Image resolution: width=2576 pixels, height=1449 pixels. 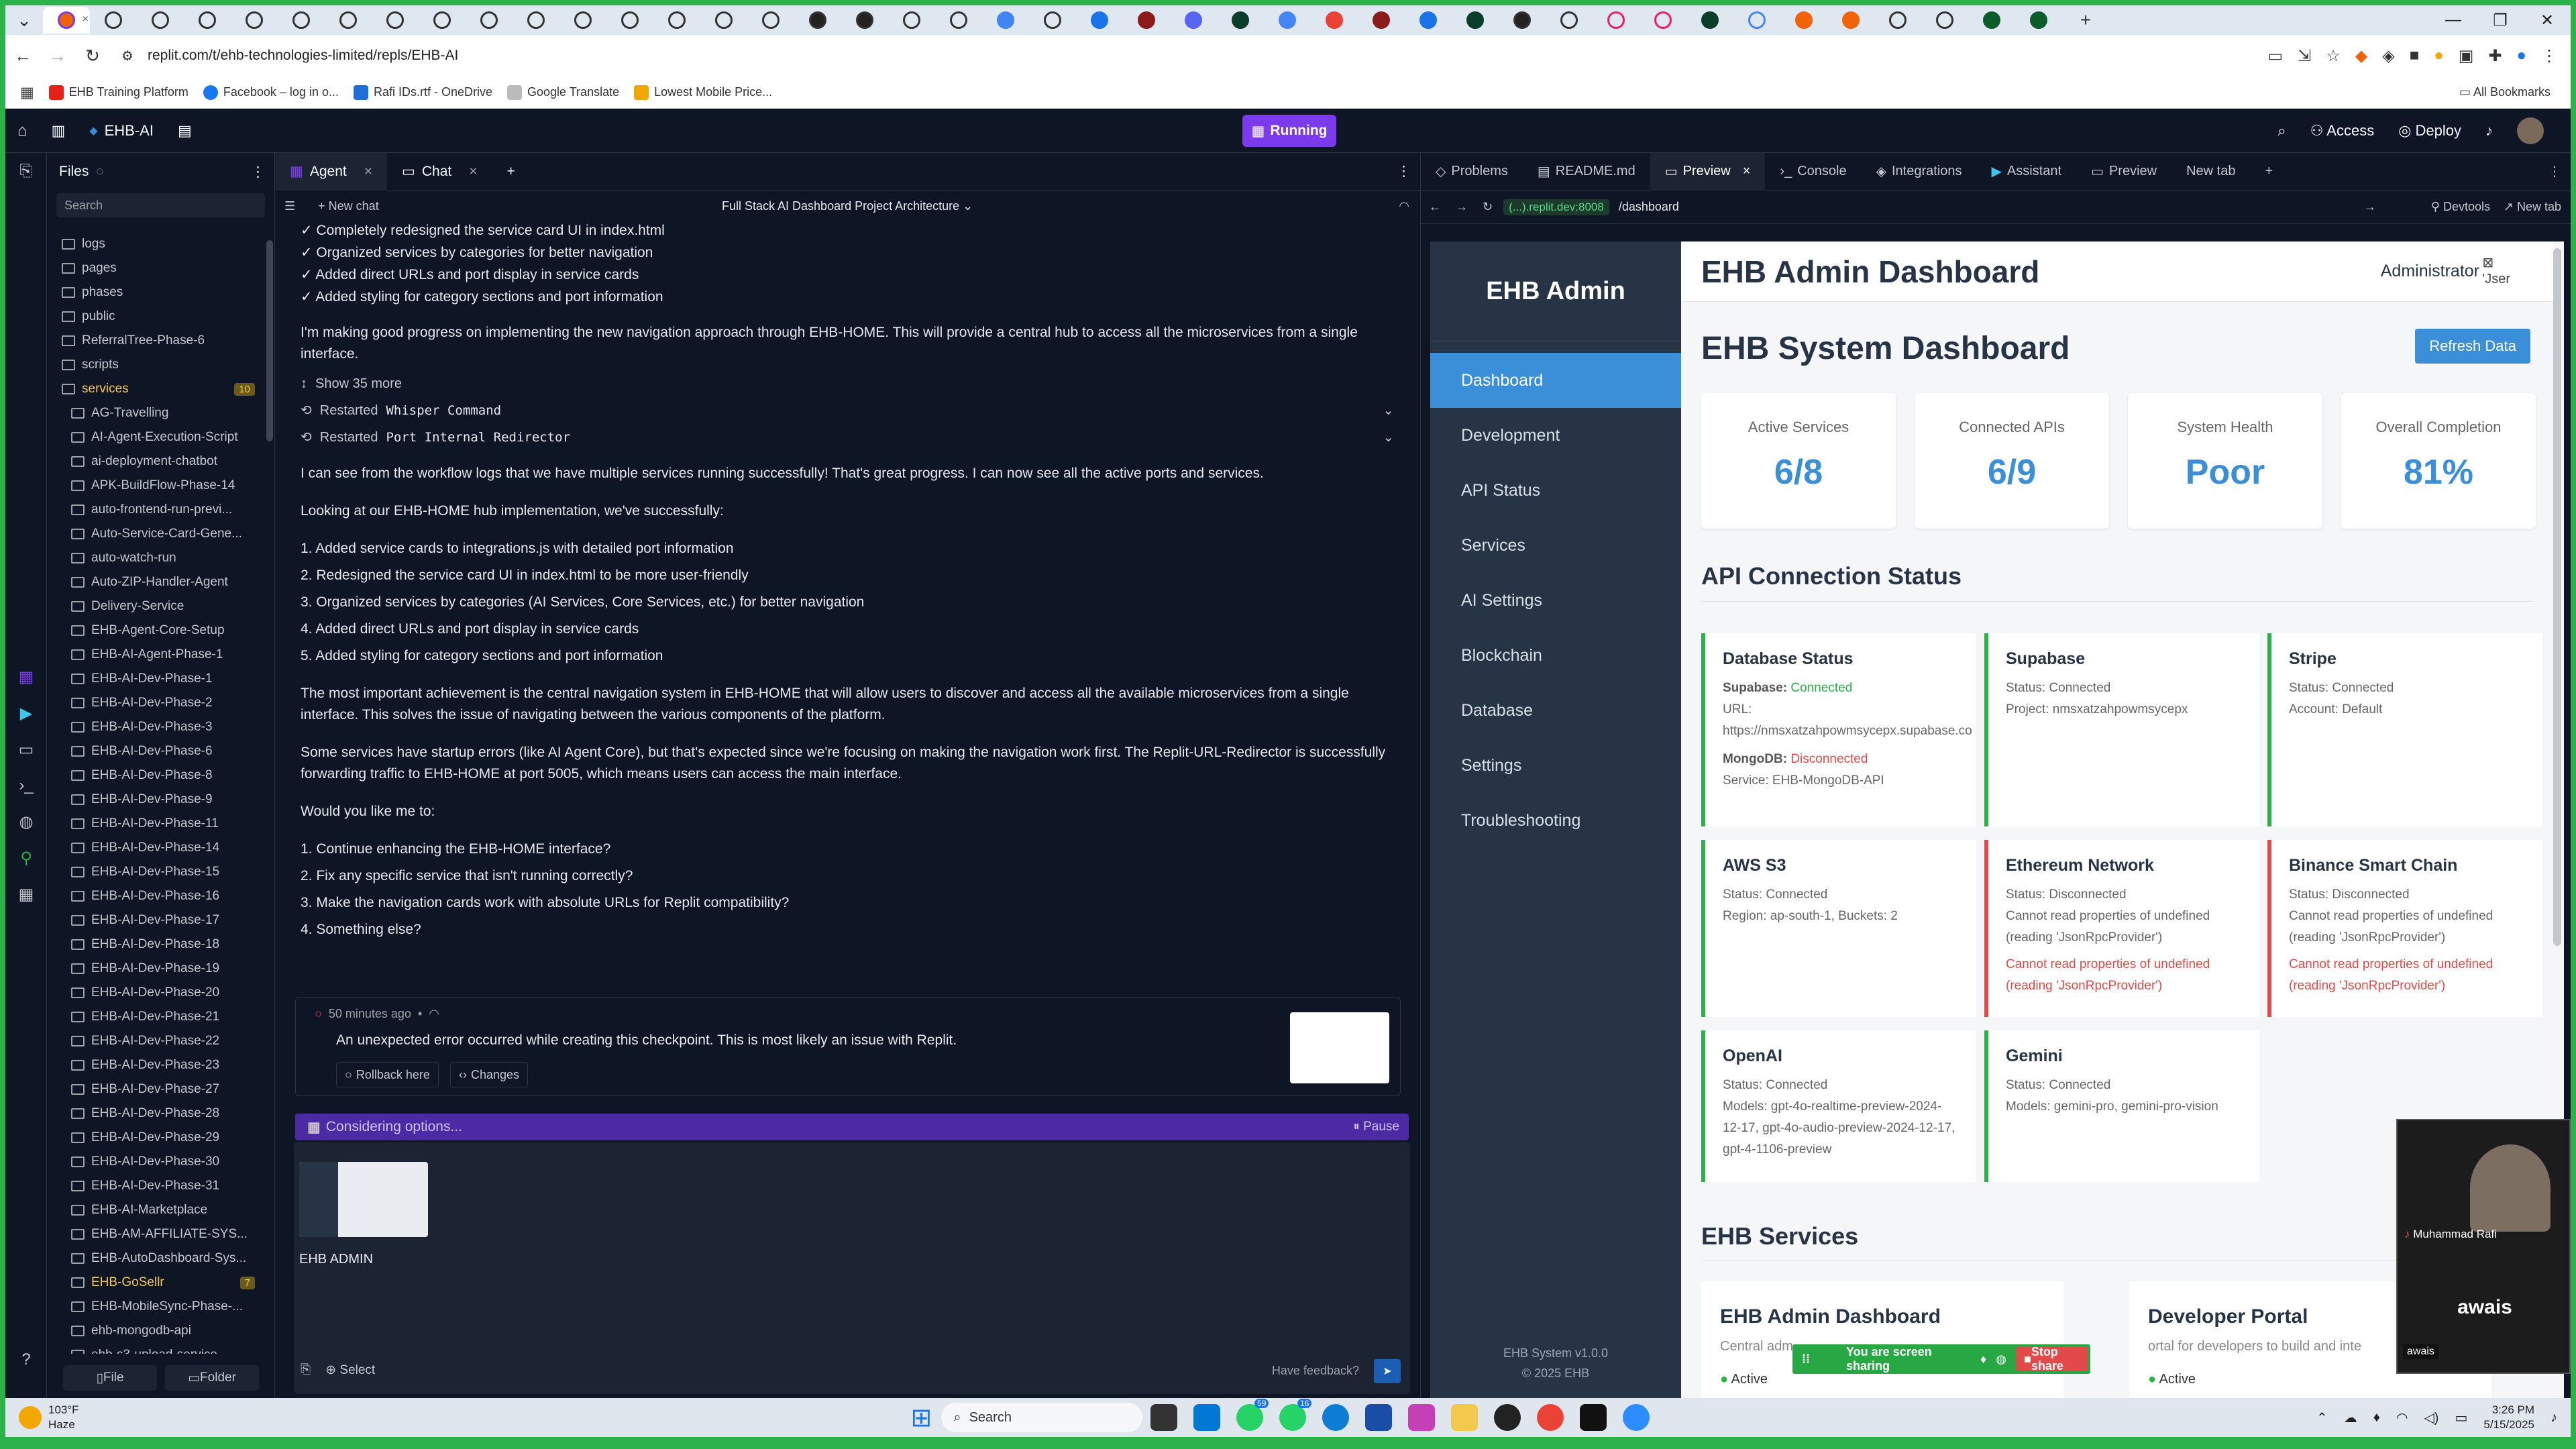 I want to click on bookmark: EHB Training Platform, so click(x=118, y=92).